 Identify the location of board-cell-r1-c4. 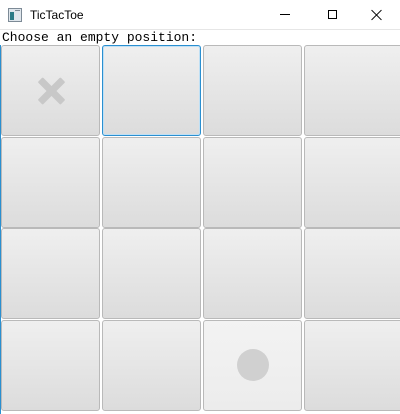
(352, 90).